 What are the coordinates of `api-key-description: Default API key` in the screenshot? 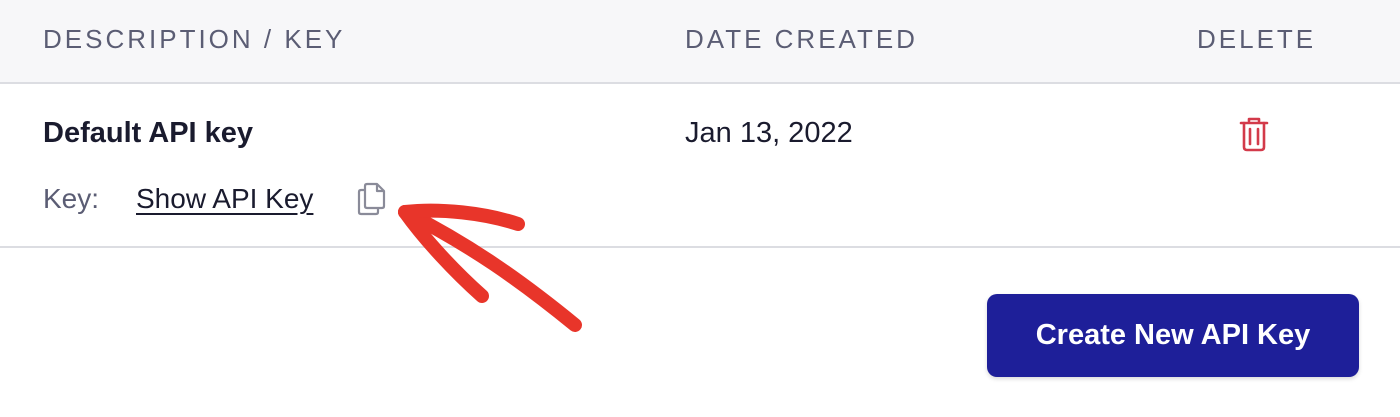 It's located at (148, 133).